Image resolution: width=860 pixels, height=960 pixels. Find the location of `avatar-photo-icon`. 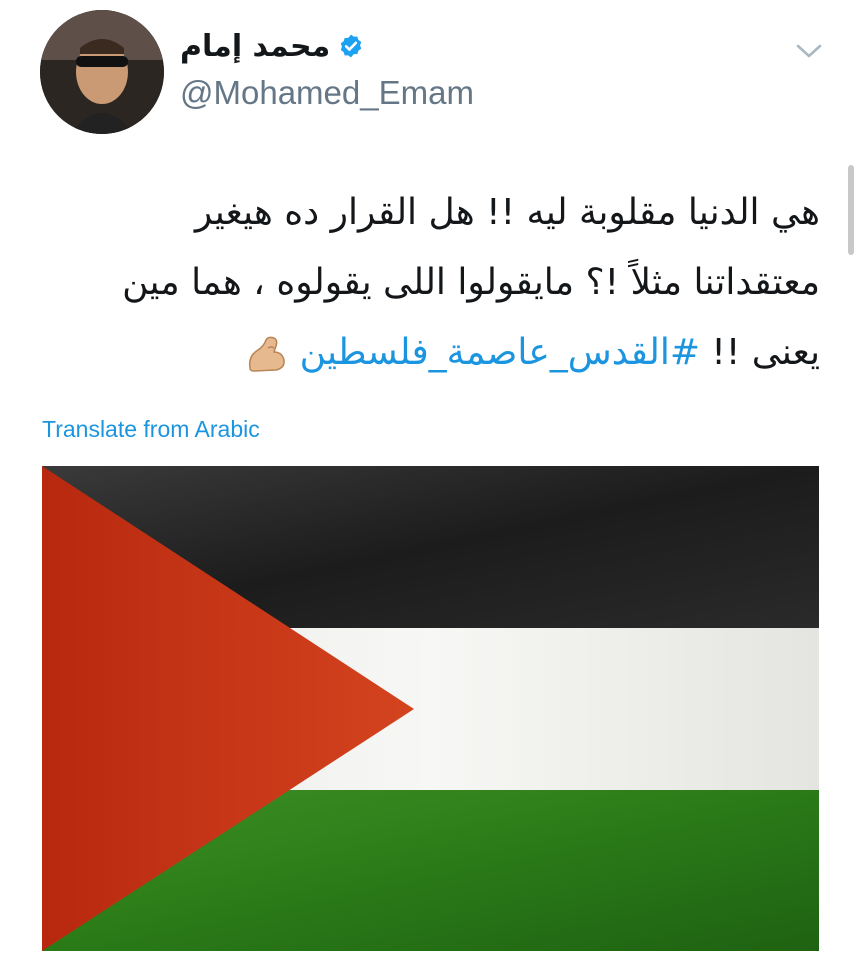

avatar-photo-icon is located at coordinates (102, 72).